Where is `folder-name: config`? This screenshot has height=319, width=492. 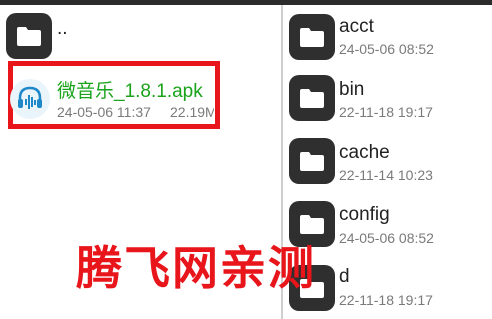
folder-name: config is located at coordinates (364, 214).